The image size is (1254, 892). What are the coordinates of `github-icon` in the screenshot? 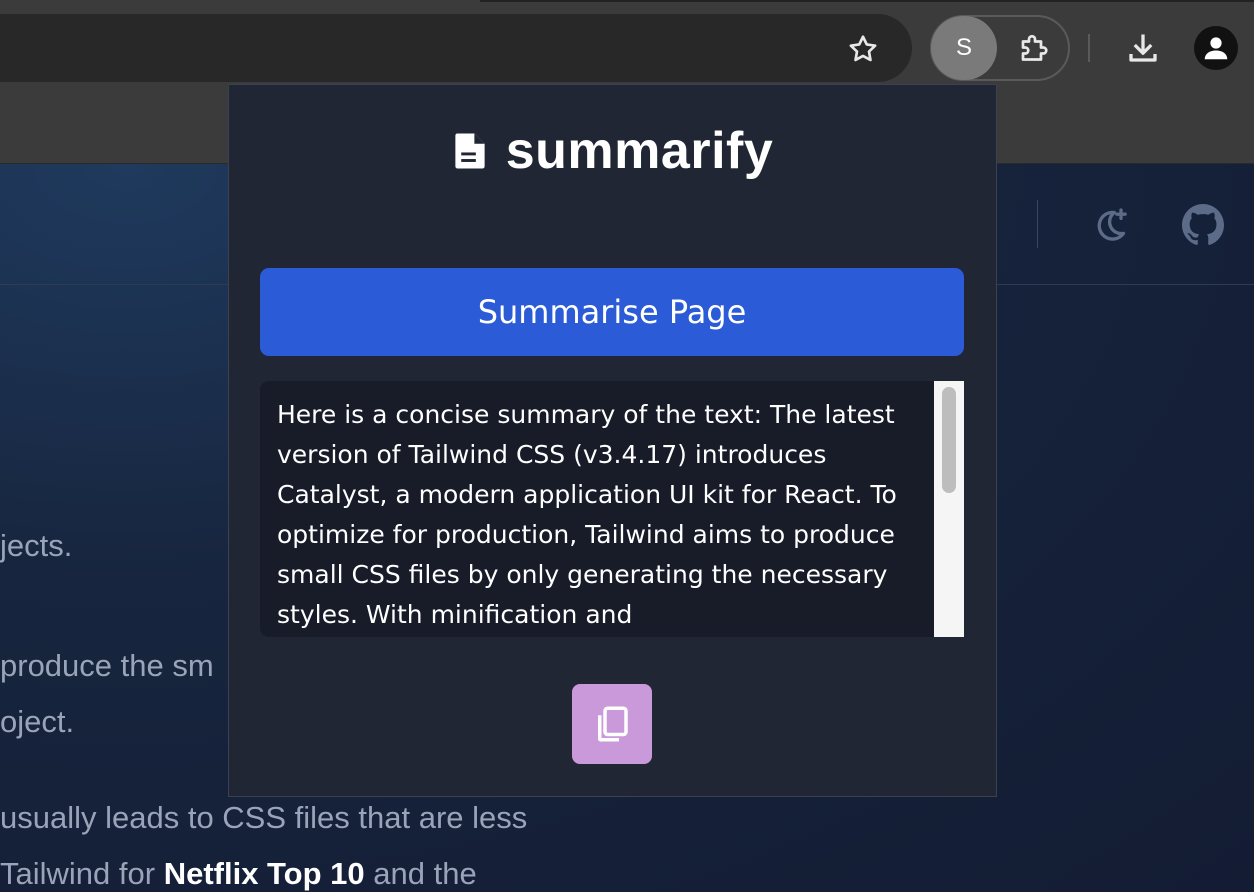 It's located at (1203, 224).